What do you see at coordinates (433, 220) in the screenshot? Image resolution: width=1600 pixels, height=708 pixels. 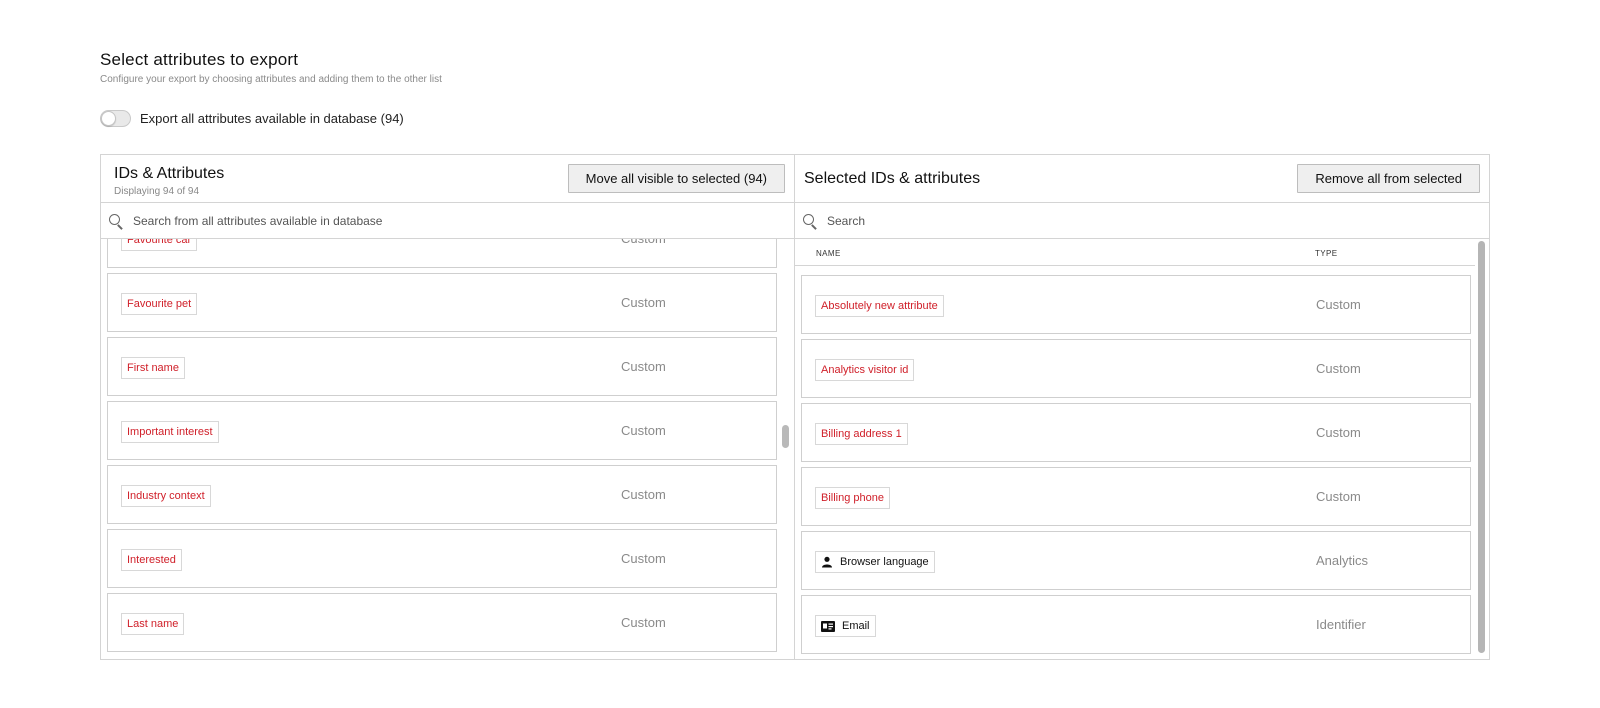 I see `available-search-input` at bounding box center [433, 220].